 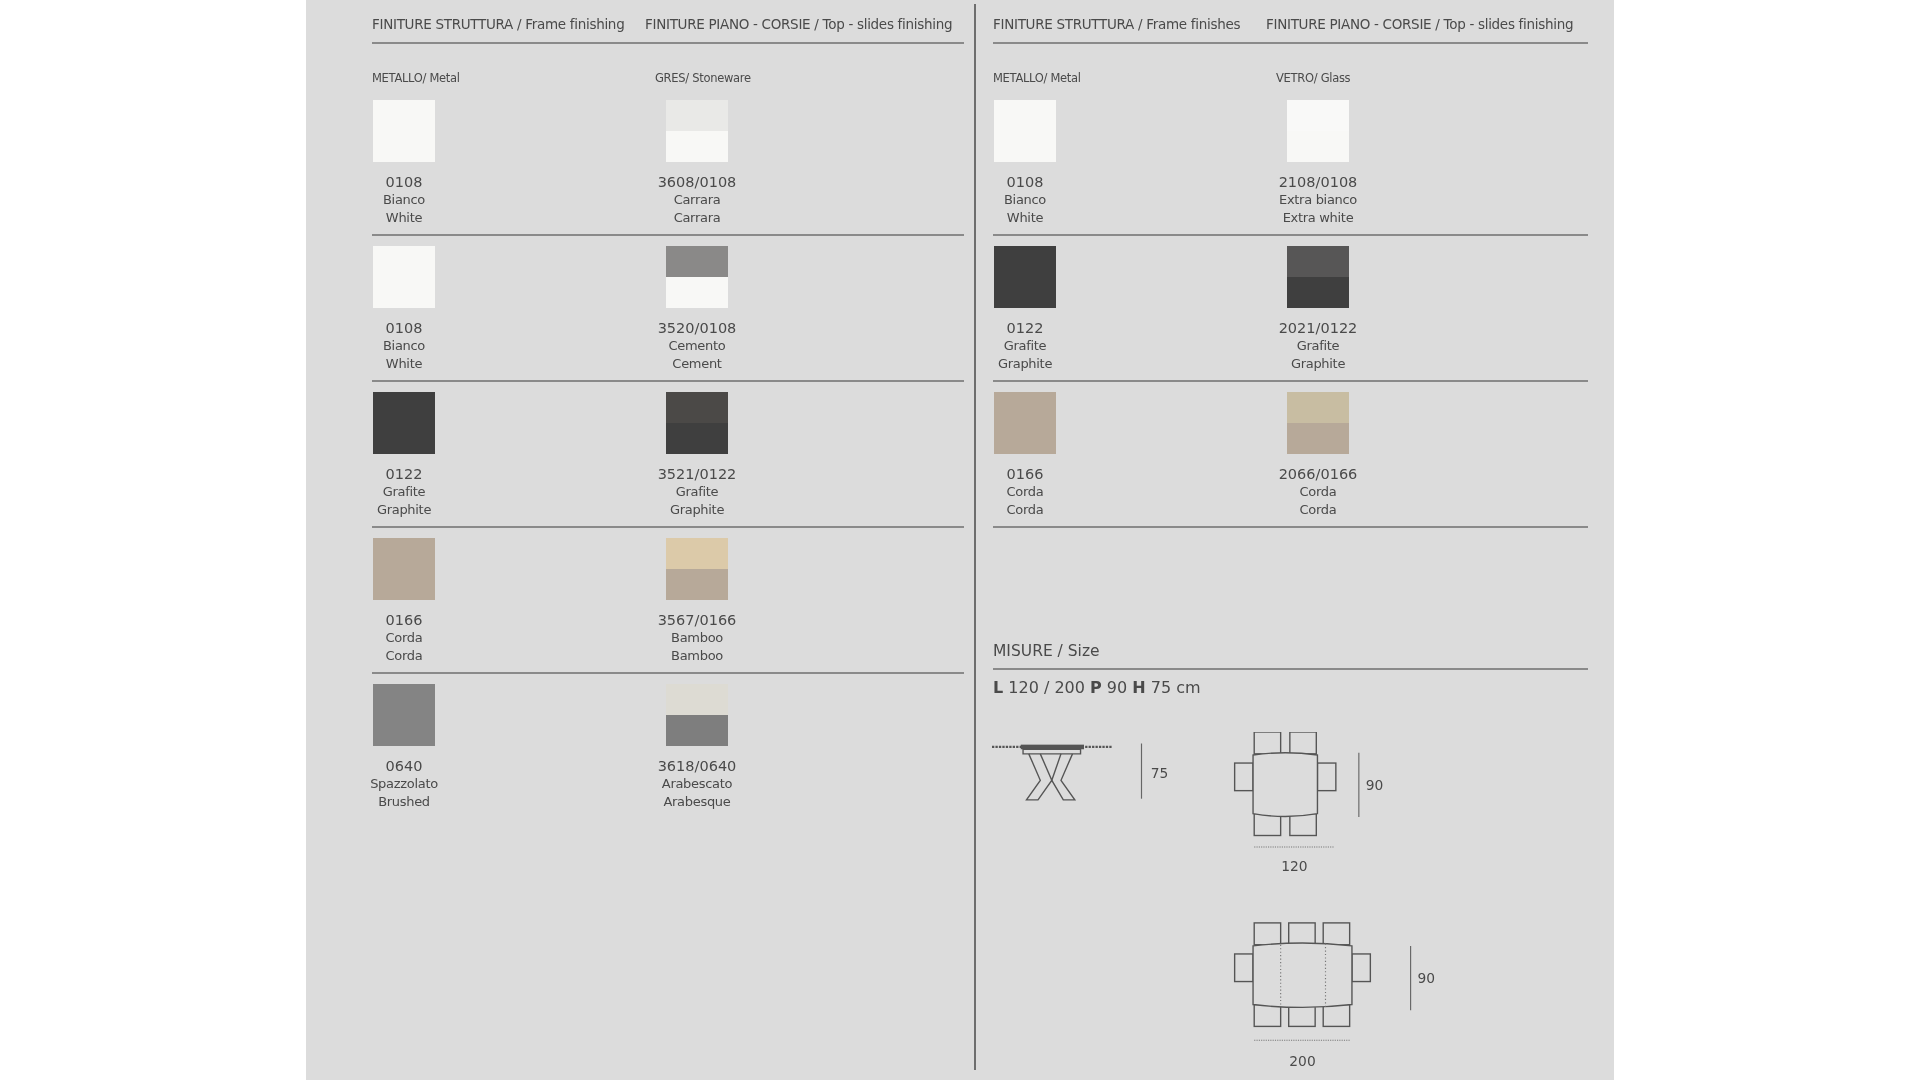 I want to click on finish-code: 2021/0122, so click(x=1318, y=328).